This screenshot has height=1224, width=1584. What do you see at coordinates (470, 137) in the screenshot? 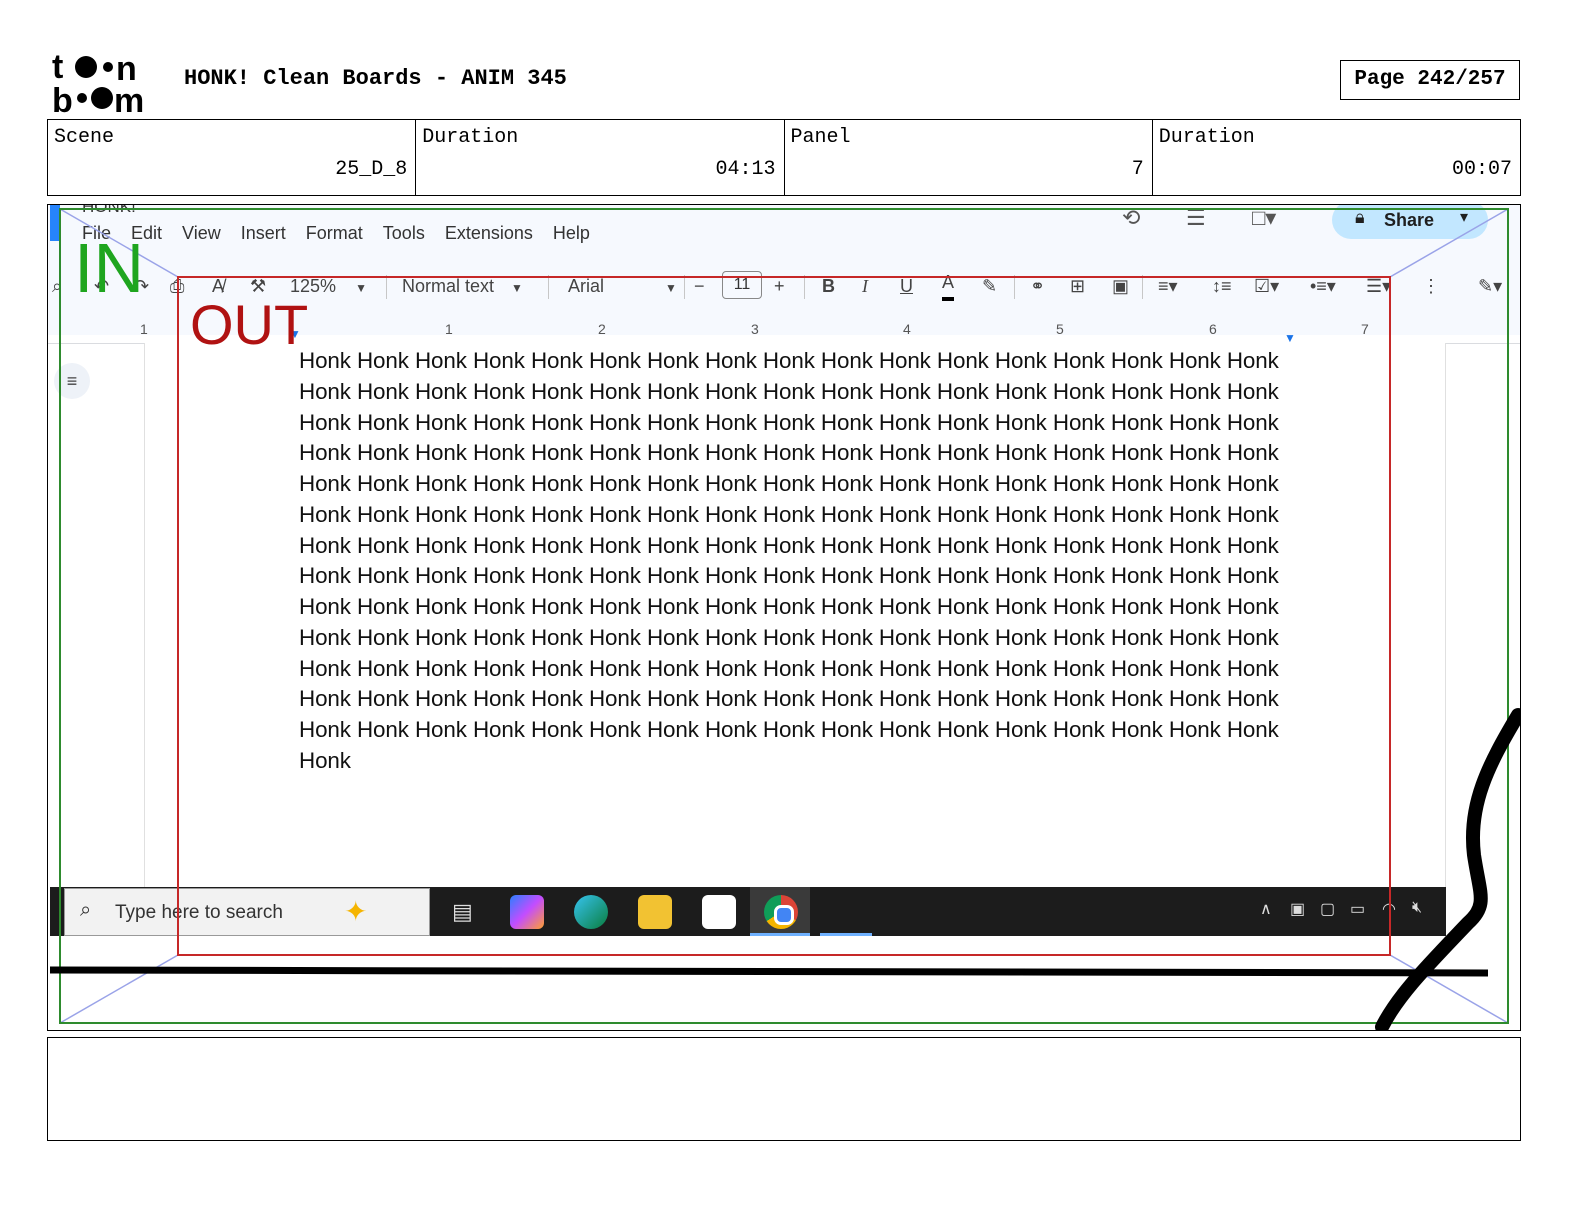
I see `scene-duration-label: Duration` at bounding box center [470, 137].